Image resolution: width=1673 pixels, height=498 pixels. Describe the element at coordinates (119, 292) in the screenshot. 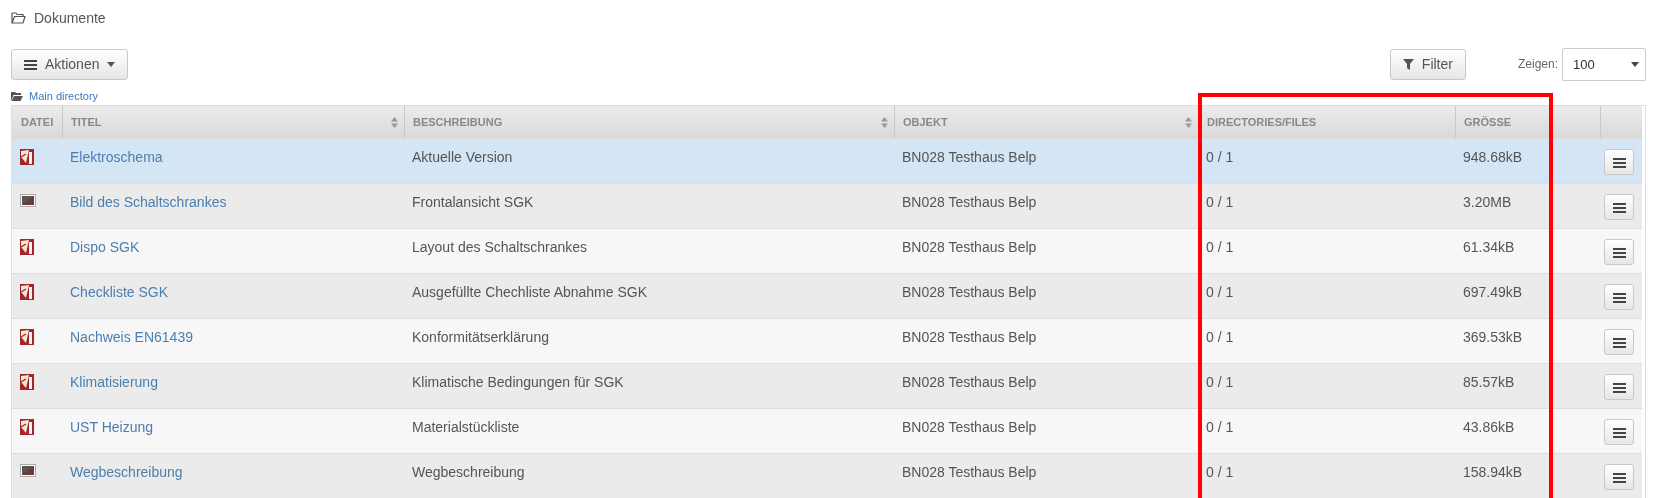

I see `title-link: Checkliste SGK` at that location.